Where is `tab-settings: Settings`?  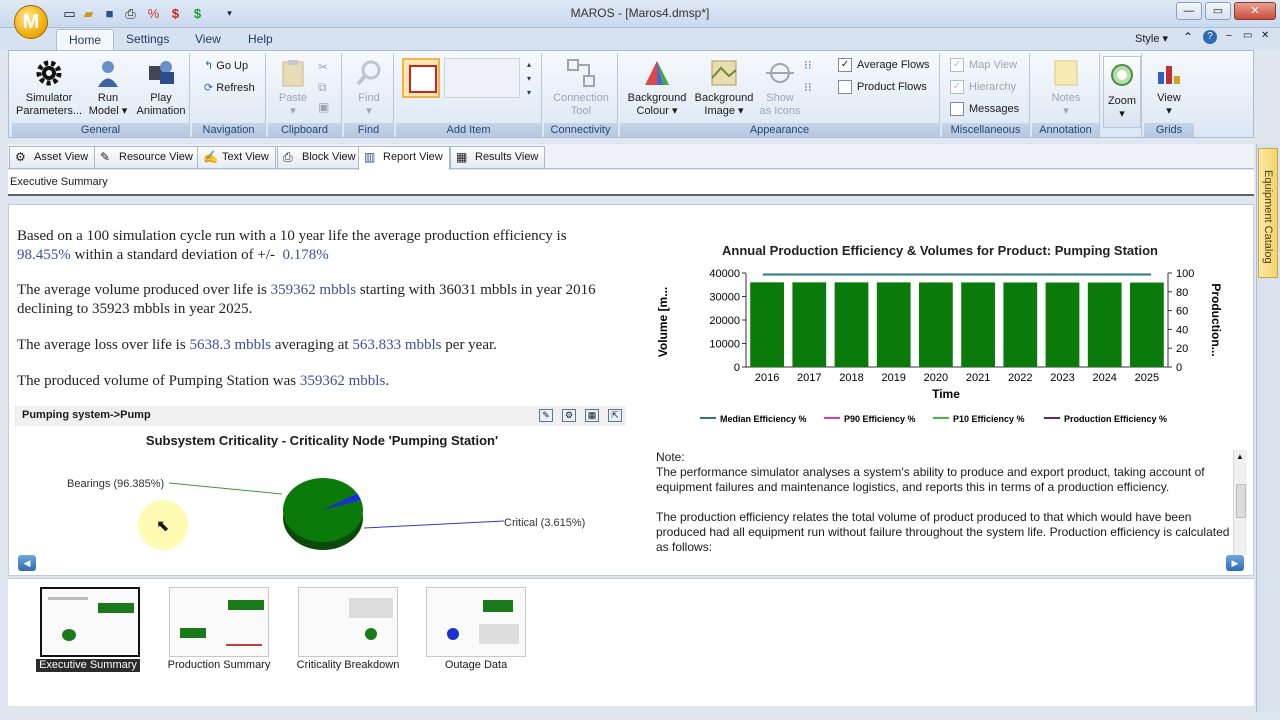
tab-settings: Settings is located at coordinates (147, 39).